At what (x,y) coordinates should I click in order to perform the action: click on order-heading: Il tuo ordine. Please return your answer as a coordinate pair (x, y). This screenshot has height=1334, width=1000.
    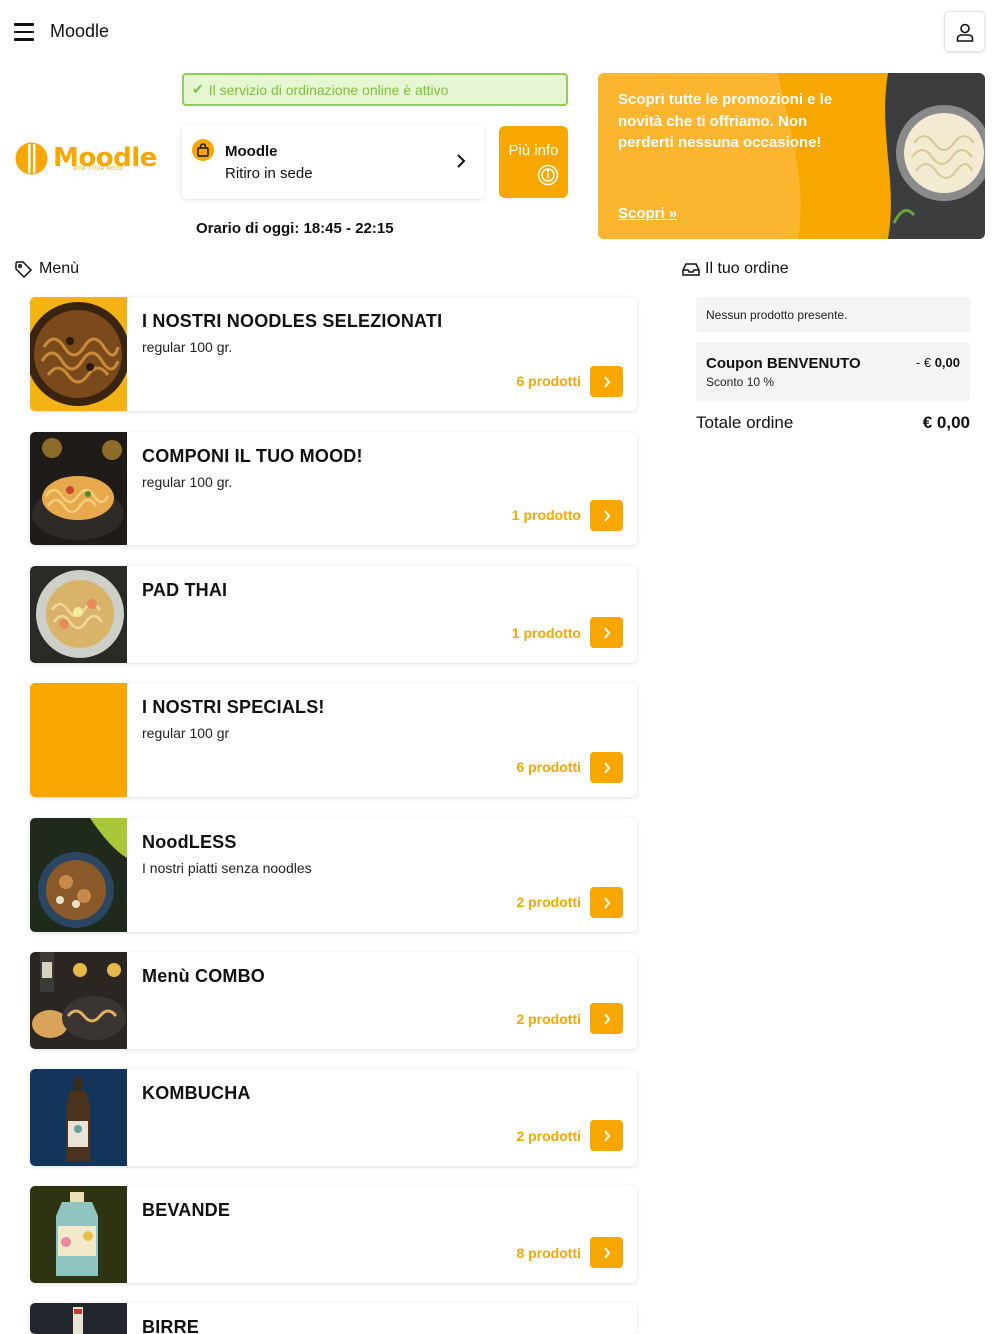
    Looking at the image, I should click on (735, 269).